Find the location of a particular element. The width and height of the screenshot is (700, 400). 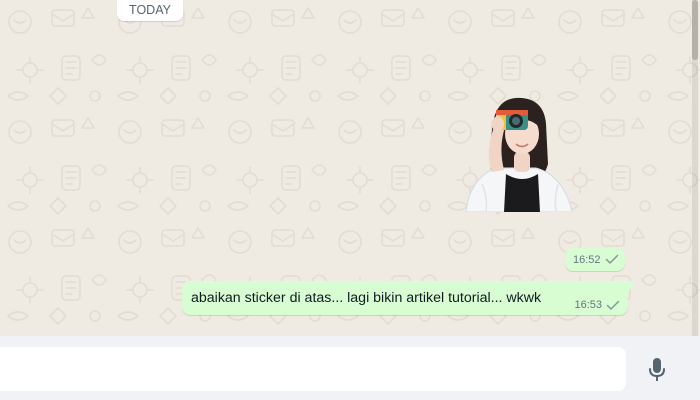

voice-message-button is located at coordinates (657, 370).